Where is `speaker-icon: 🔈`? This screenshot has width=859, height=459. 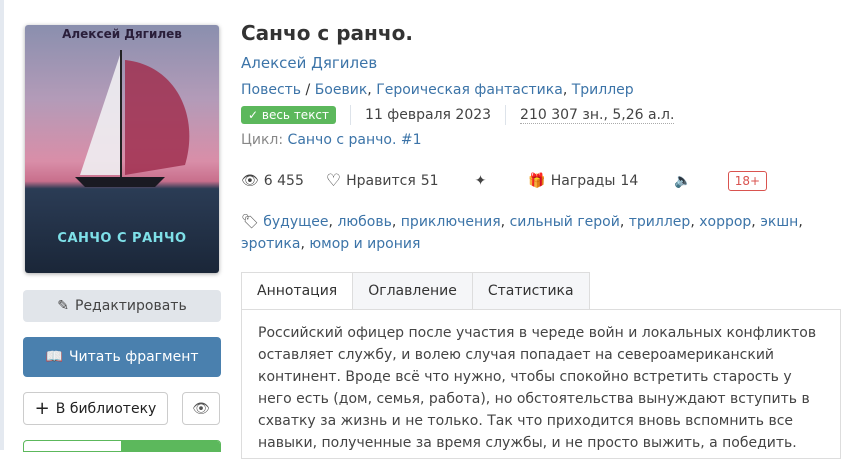
speaker-icon: 🔈 is located at coordinates (682, 181).